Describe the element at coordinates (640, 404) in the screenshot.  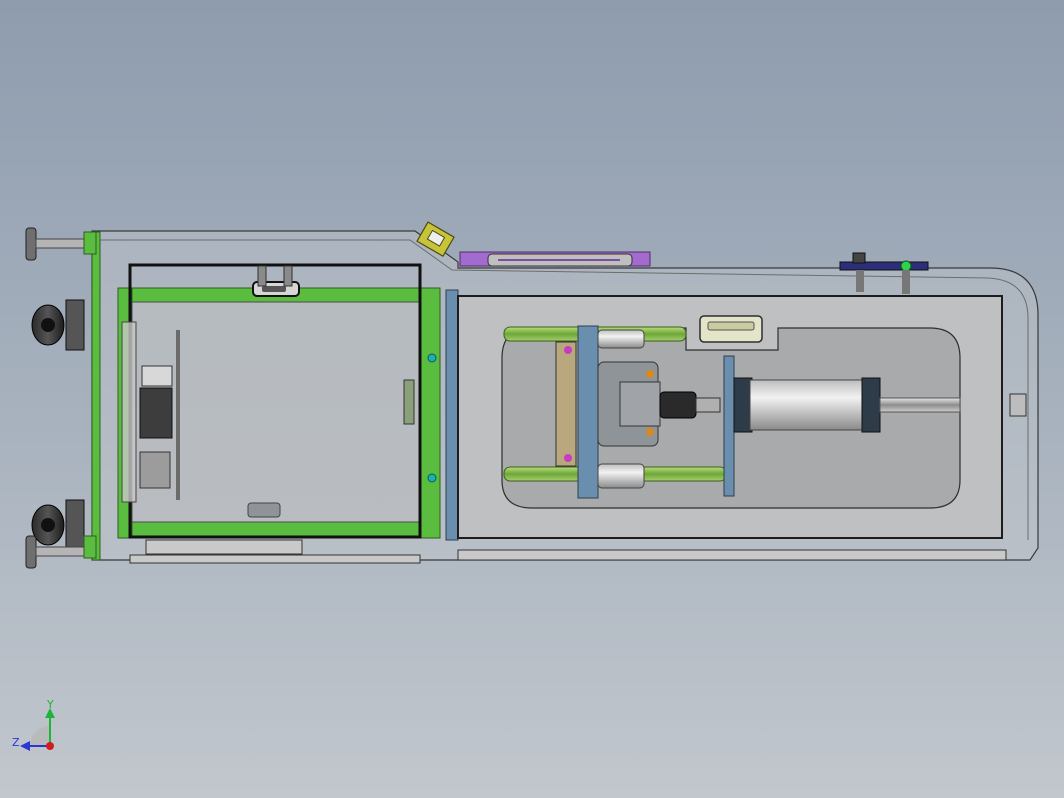
I see `spindle-block` at that location.